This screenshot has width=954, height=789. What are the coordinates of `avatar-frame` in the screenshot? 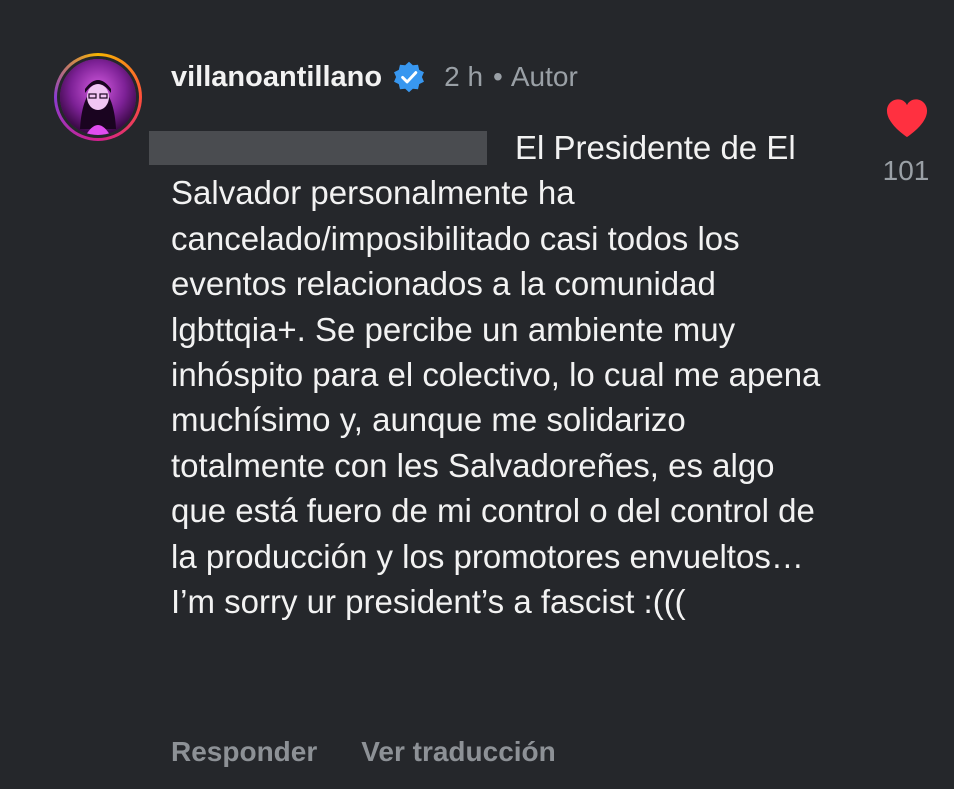 It's located at (98, 97).